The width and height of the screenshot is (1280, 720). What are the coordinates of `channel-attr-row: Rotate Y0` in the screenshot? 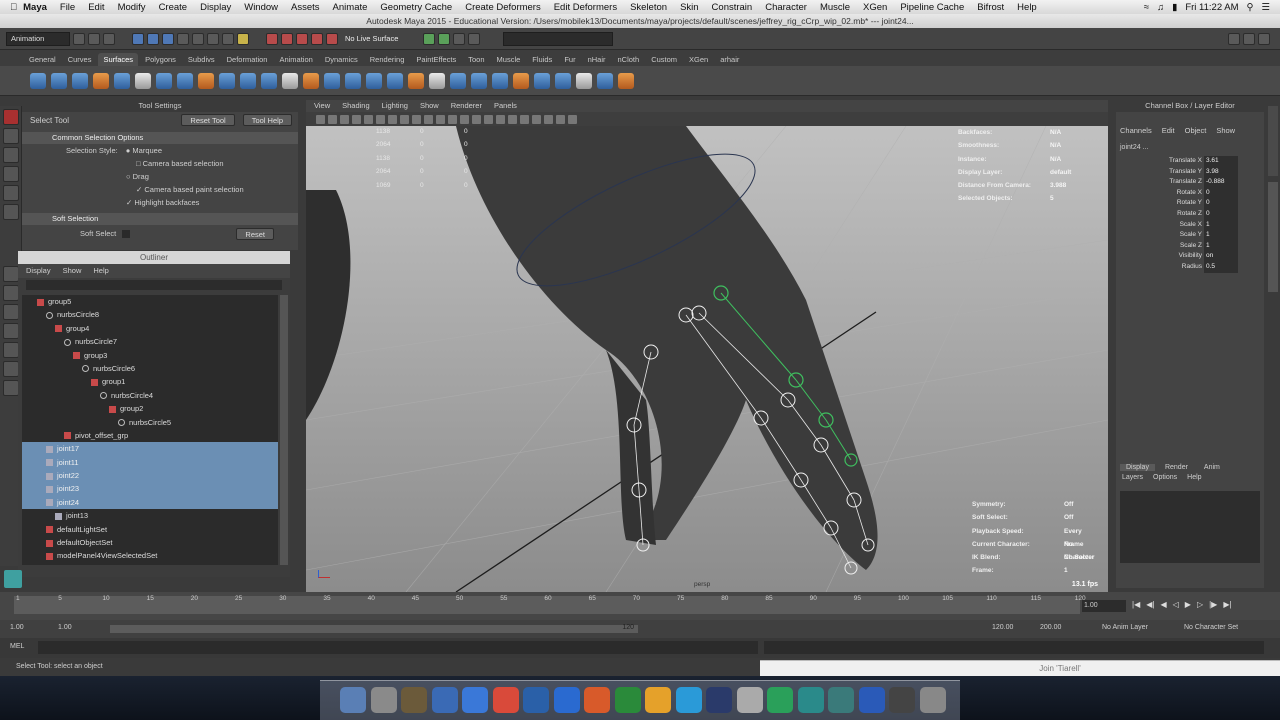 It's located at (1190, 203).